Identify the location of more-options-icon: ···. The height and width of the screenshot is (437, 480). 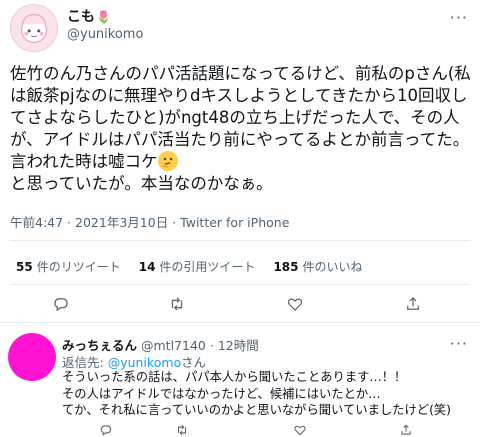
(459, 17).